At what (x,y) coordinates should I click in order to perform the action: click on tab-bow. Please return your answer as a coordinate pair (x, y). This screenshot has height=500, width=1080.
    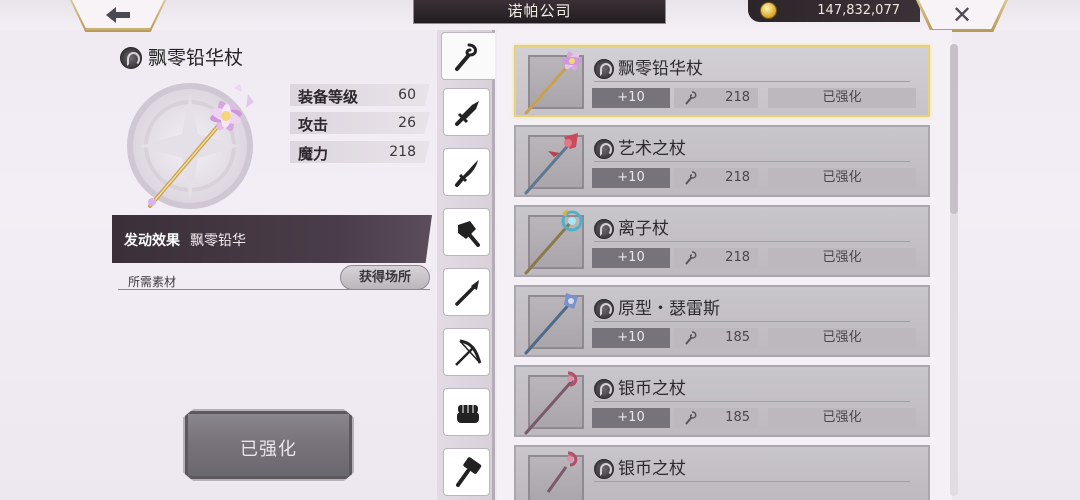
    Looking at the image, I should click on (466, 352).